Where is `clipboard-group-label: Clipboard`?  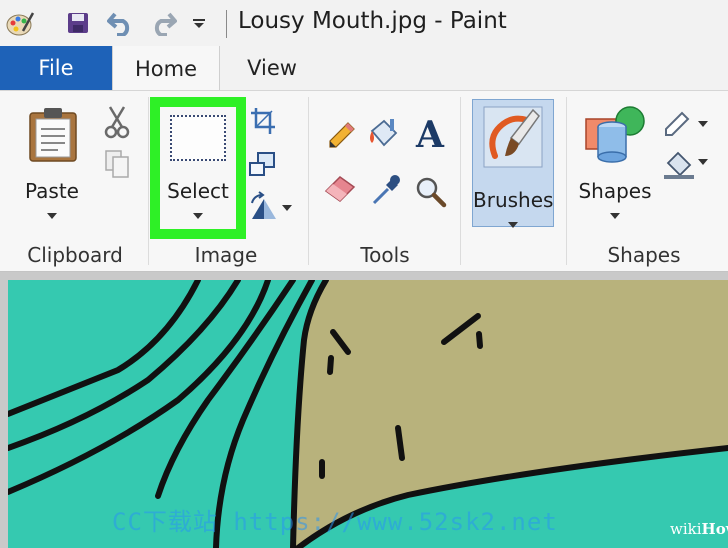 clipboard-group-label: Clipboard is located at coordinates (75, 255).